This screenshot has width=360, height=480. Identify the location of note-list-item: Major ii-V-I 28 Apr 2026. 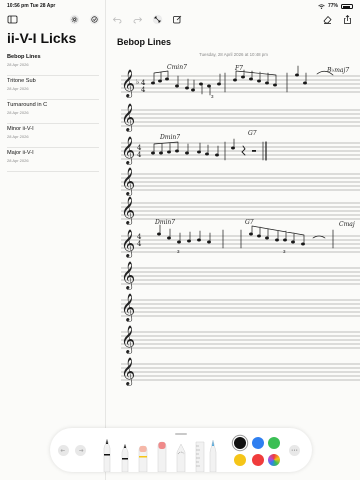
(53, 160).